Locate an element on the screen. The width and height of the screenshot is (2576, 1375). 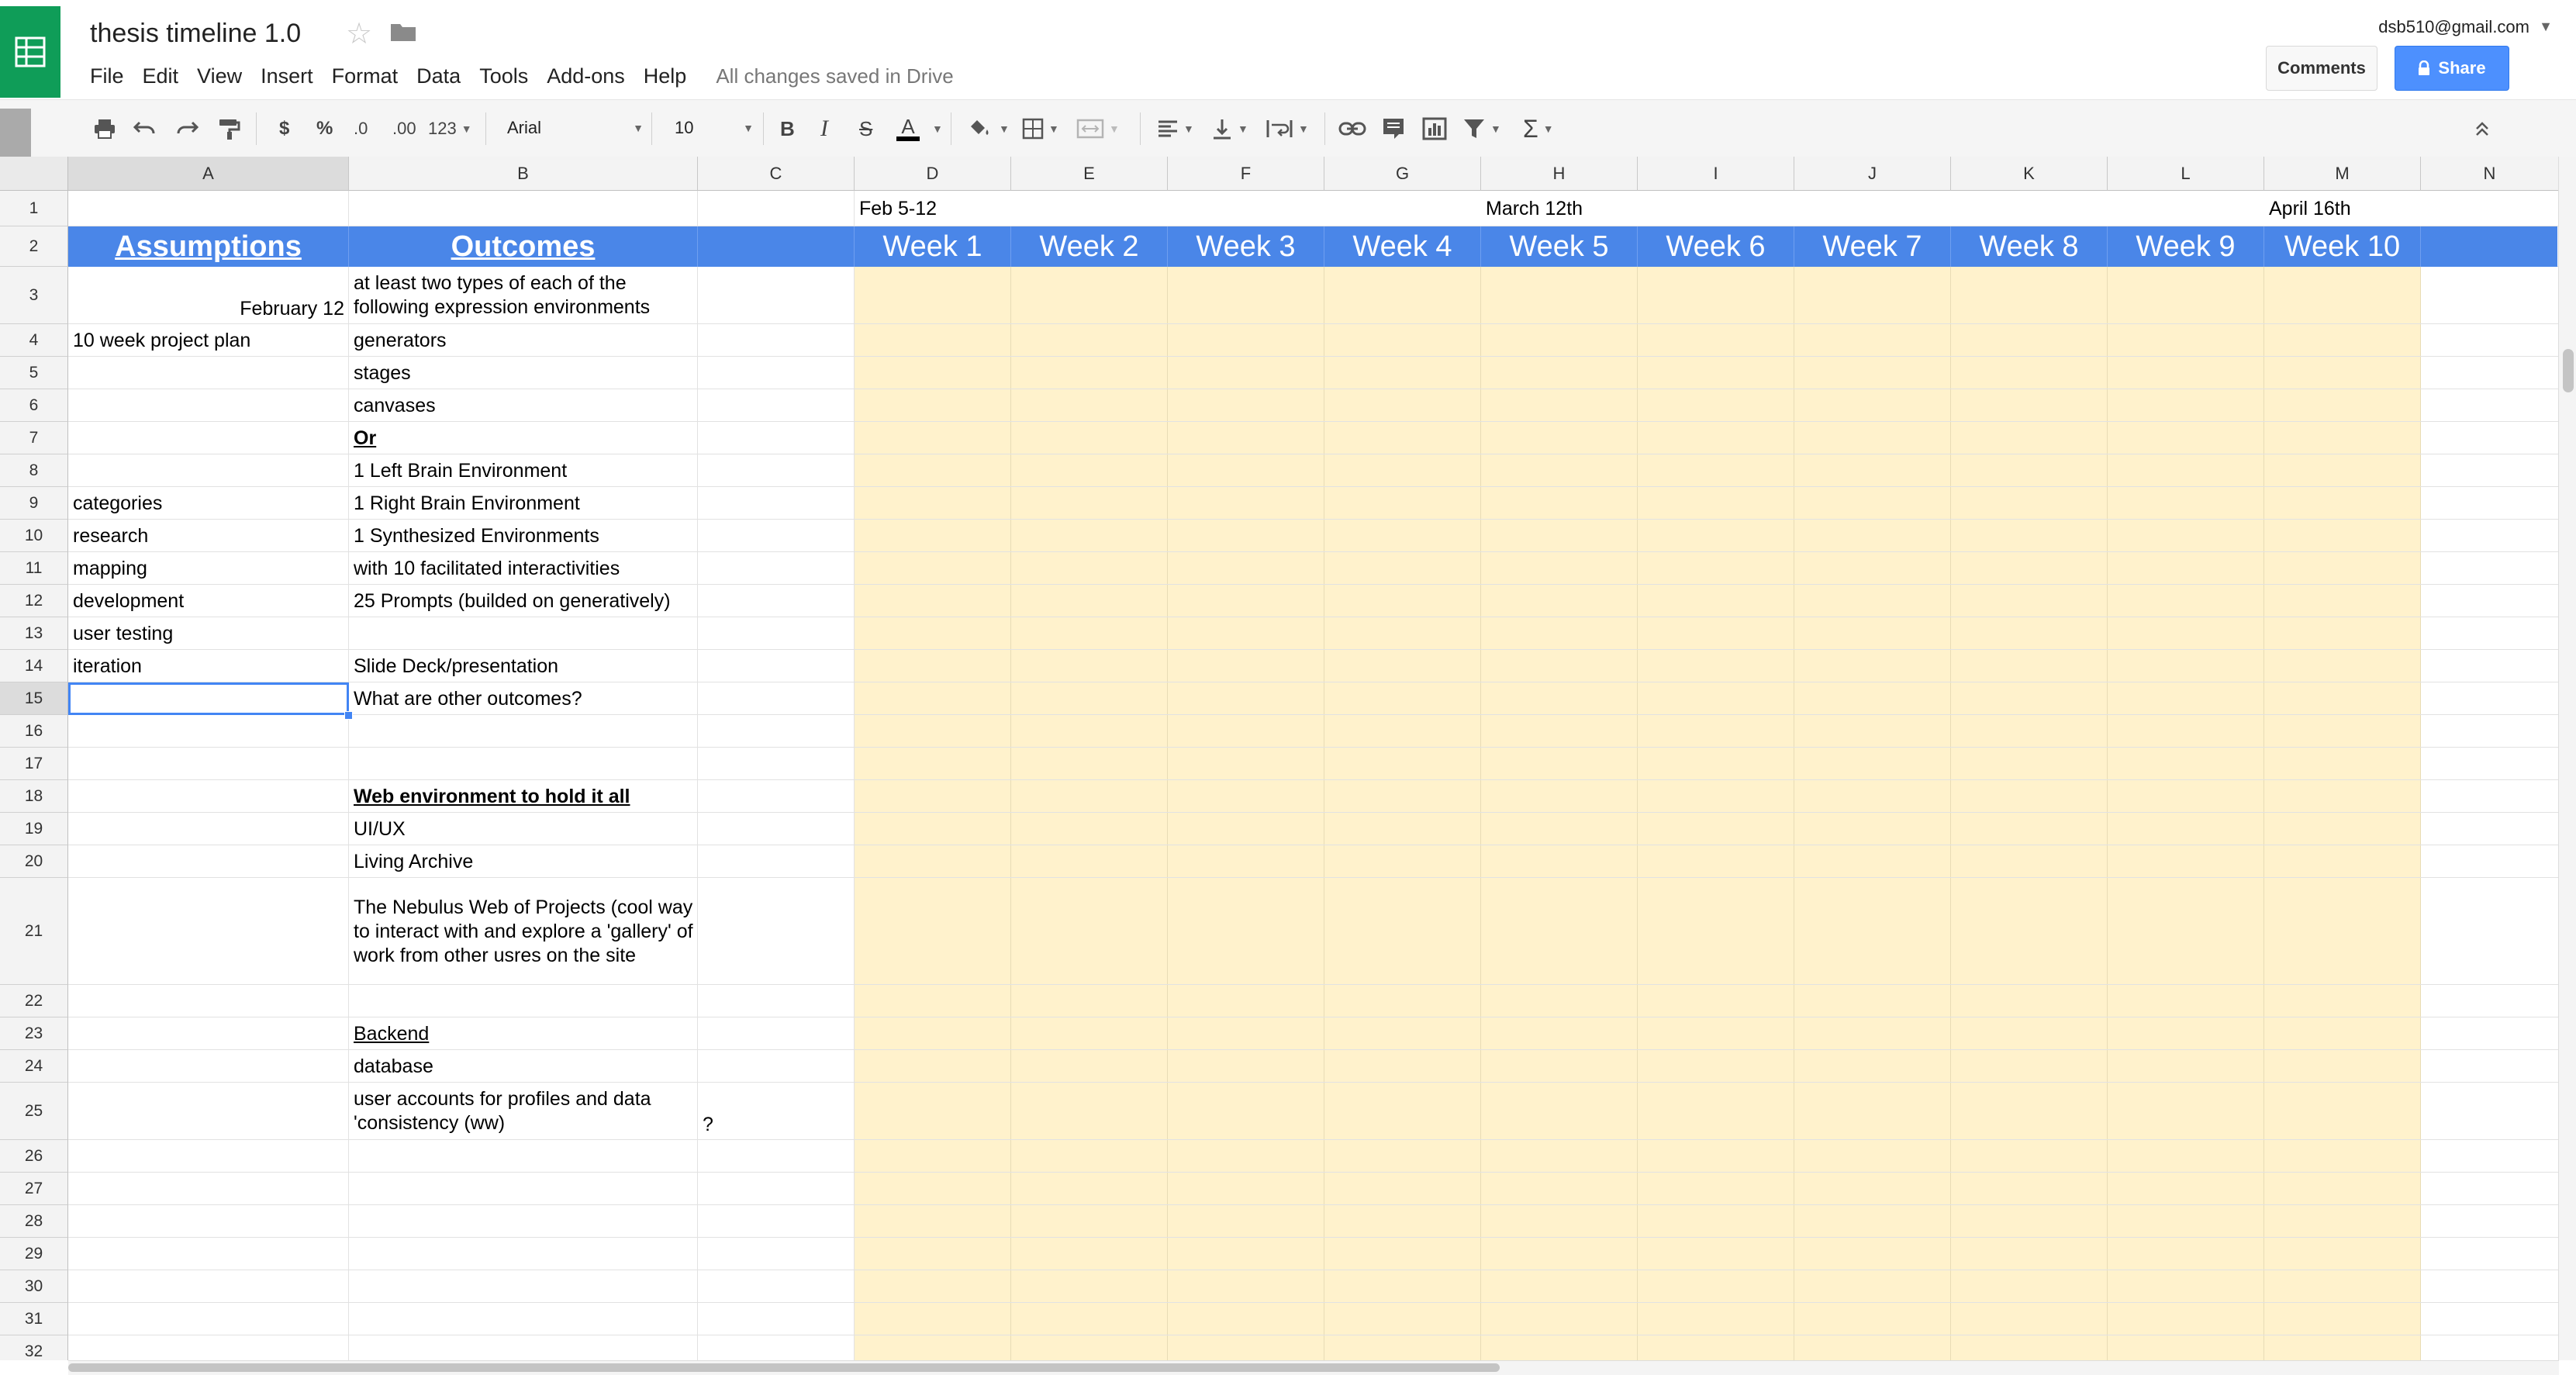
cell-a14: iteration is located at coordinates (208, 666).